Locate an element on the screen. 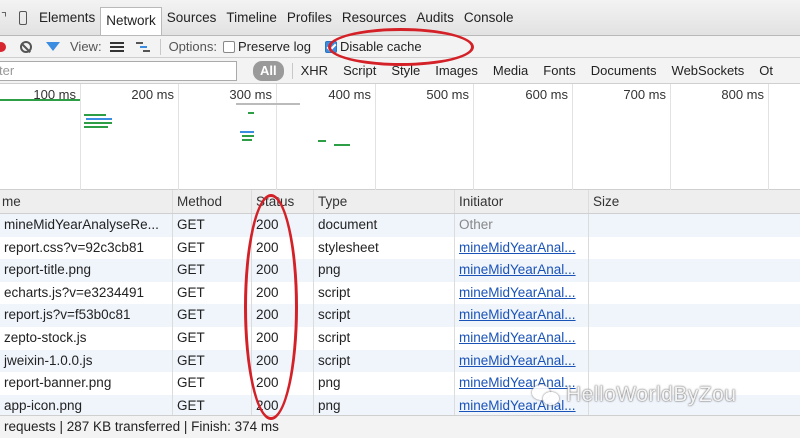 The height and width of the screenshot is (438, 800). large-rows-icon is located at coordinates (116, 46).